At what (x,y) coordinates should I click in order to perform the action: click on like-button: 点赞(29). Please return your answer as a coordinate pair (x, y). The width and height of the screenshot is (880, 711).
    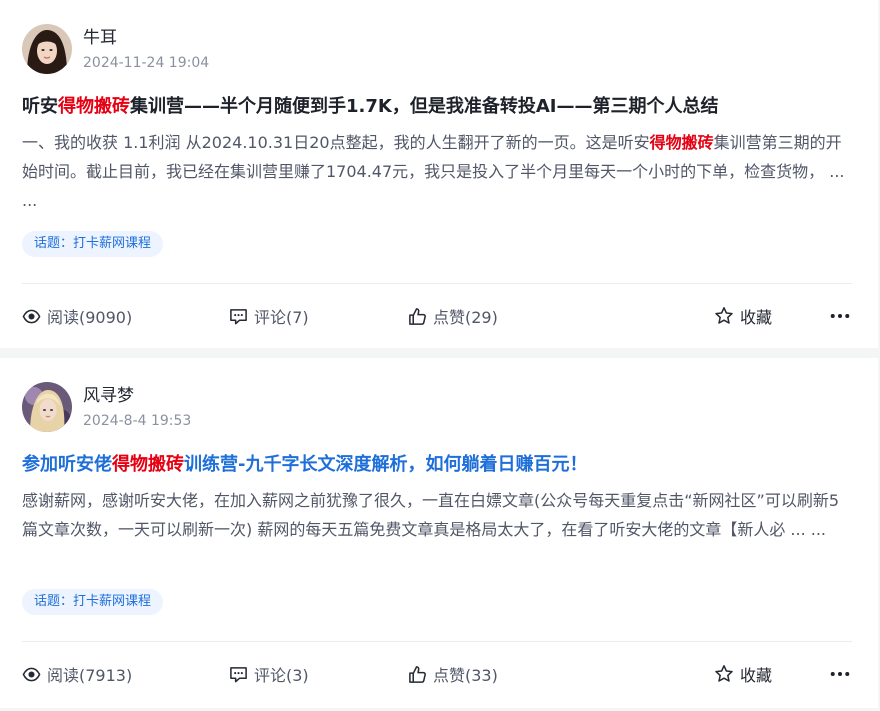
    Looking at the image, I should click on (453, 316).